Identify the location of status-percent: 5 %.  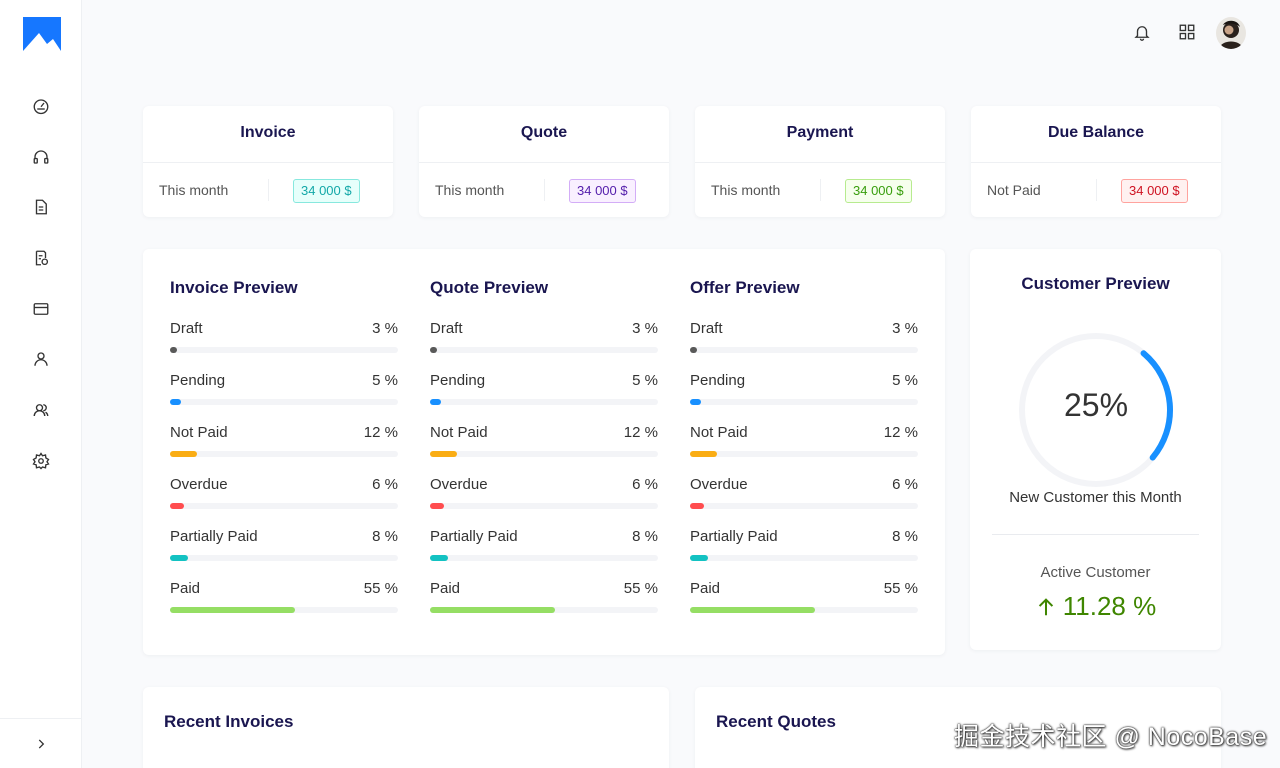
(385, 380).